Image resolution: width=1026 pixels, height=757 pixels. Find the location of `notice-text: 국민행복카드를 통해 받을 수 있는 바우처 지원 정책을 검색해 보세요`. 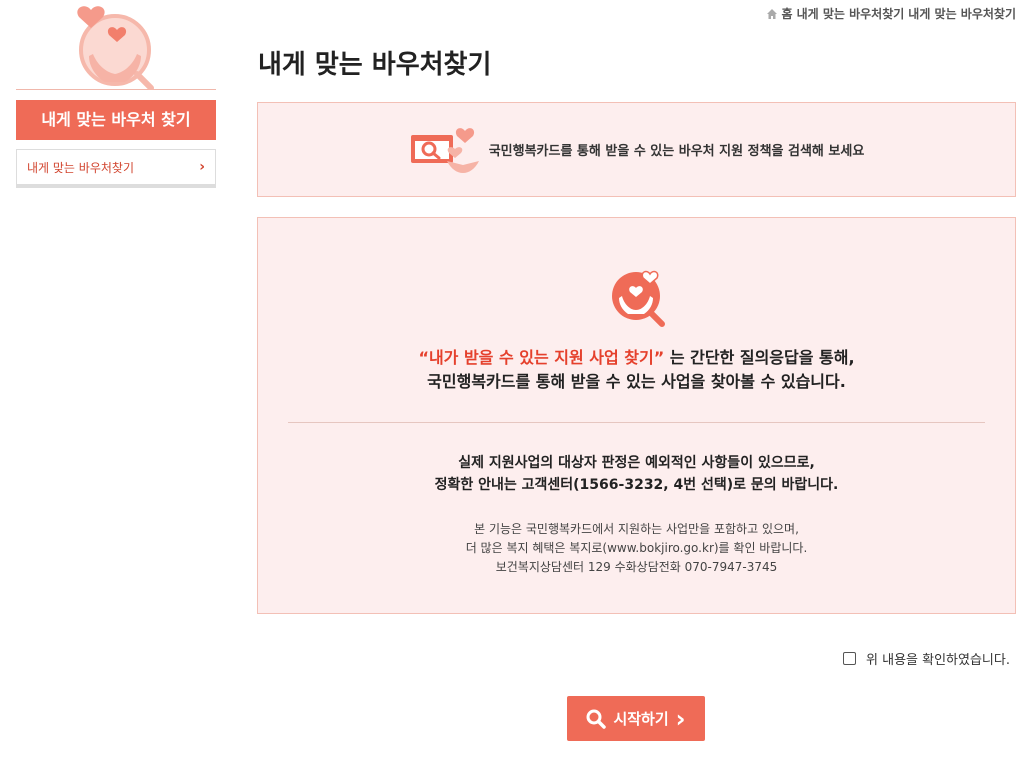

notice-text: 국민행복카드를 통해 받을 수 있는 바우처 지원 정책을 검색해 보세요 is located at coordinates (676, 151).